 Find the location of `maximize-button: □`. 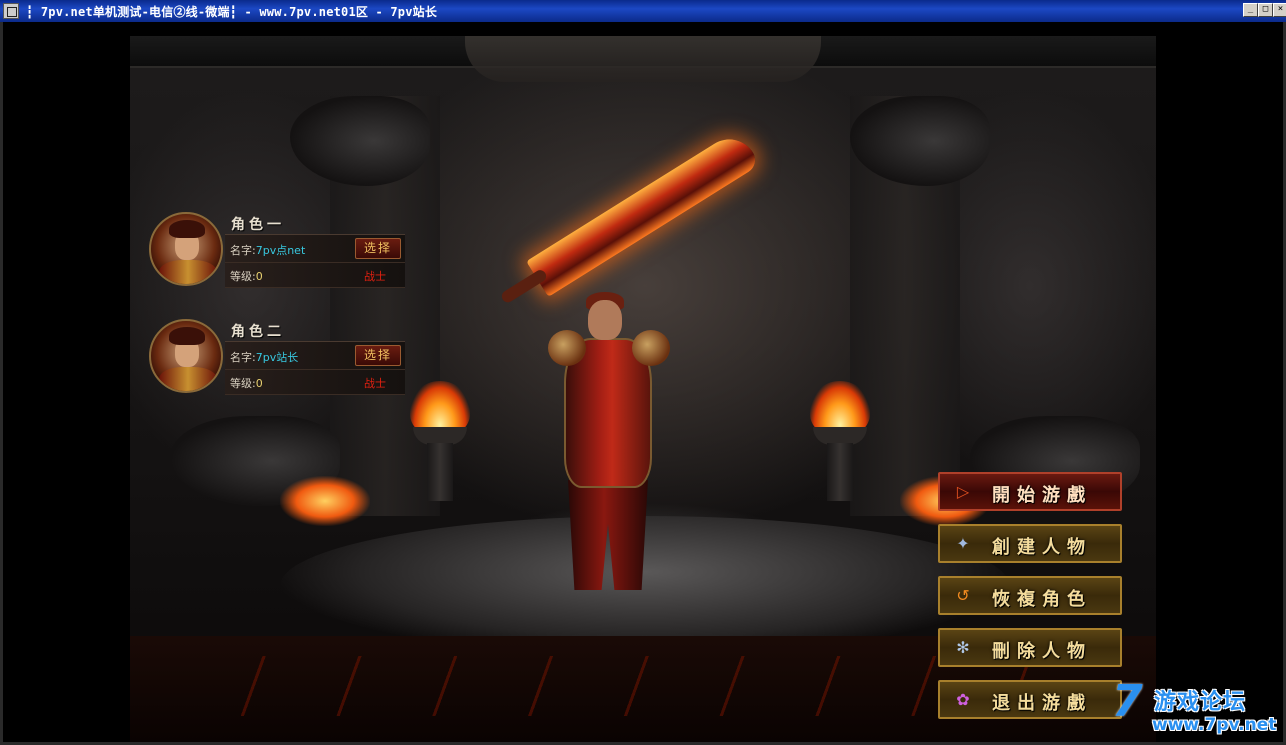

maximize-button: □ is located at coordinates (1265, 10).